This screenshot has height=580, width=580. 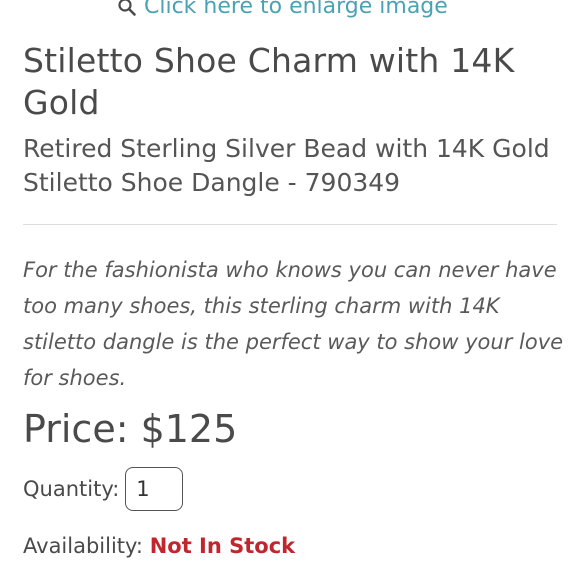 What do you see at coordinates (130, 429) in the screenshot?
I see `product-price: Price: $125` at bounding box center [130, 429].